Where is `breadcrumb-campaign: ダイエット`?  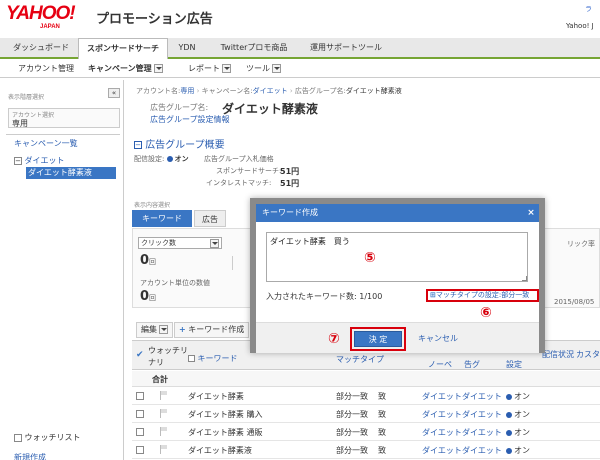
breadcrumb-campaign: ダイエット is located at coordinates (270, 91).